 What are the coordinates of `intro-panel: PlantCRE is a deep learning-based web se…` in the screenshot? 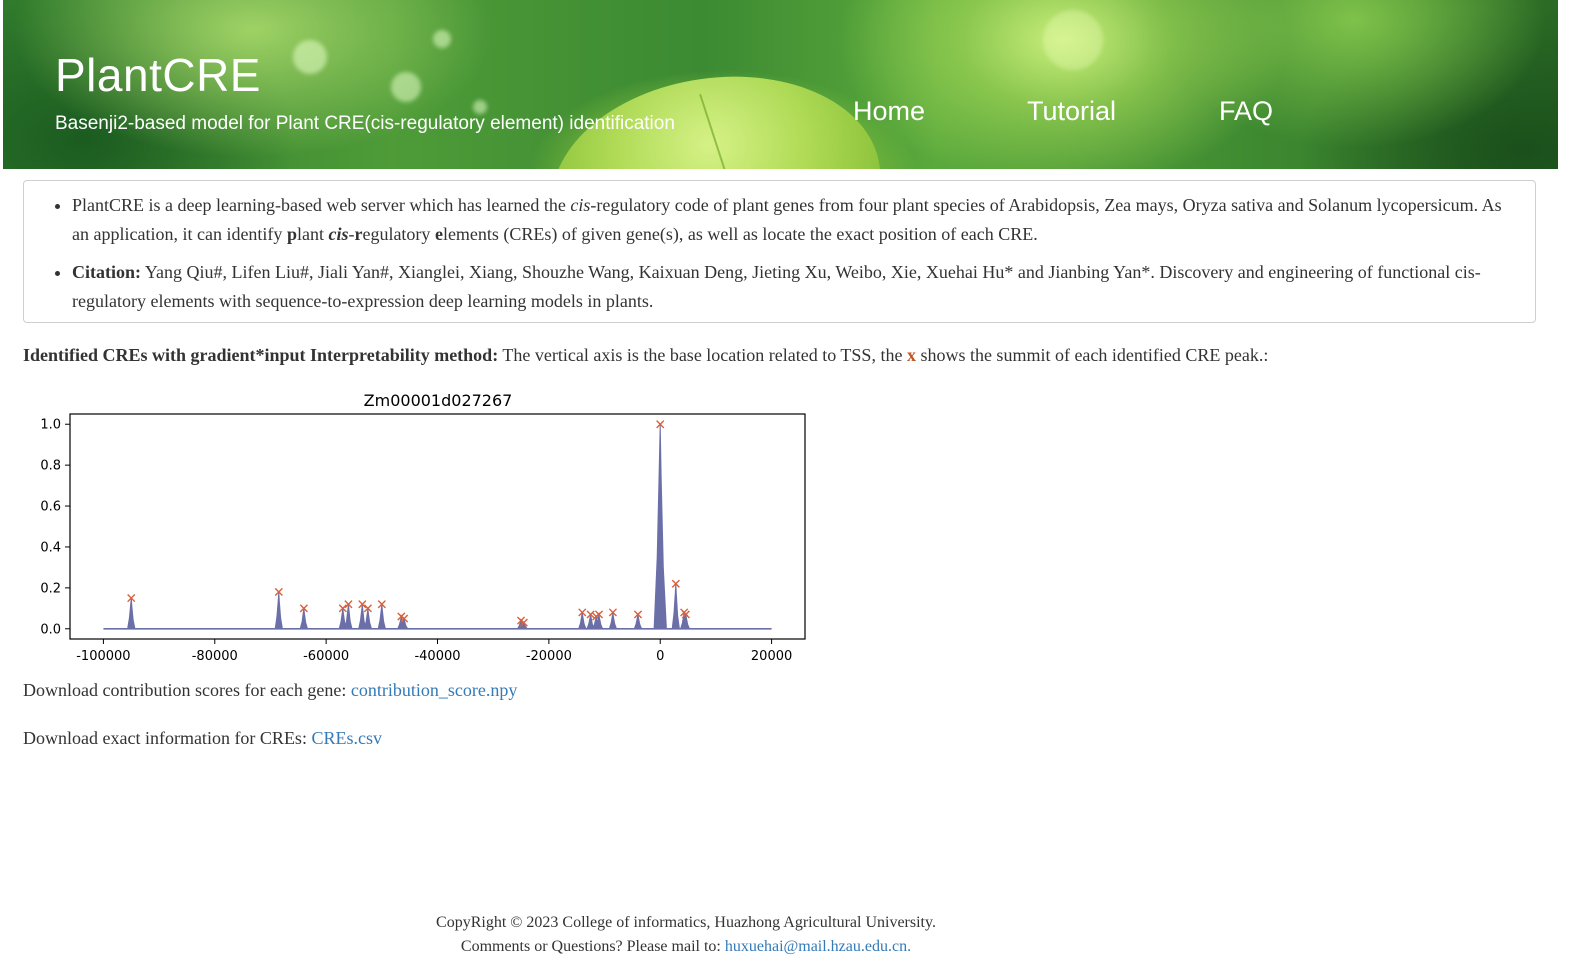 It's located at (779, 251).